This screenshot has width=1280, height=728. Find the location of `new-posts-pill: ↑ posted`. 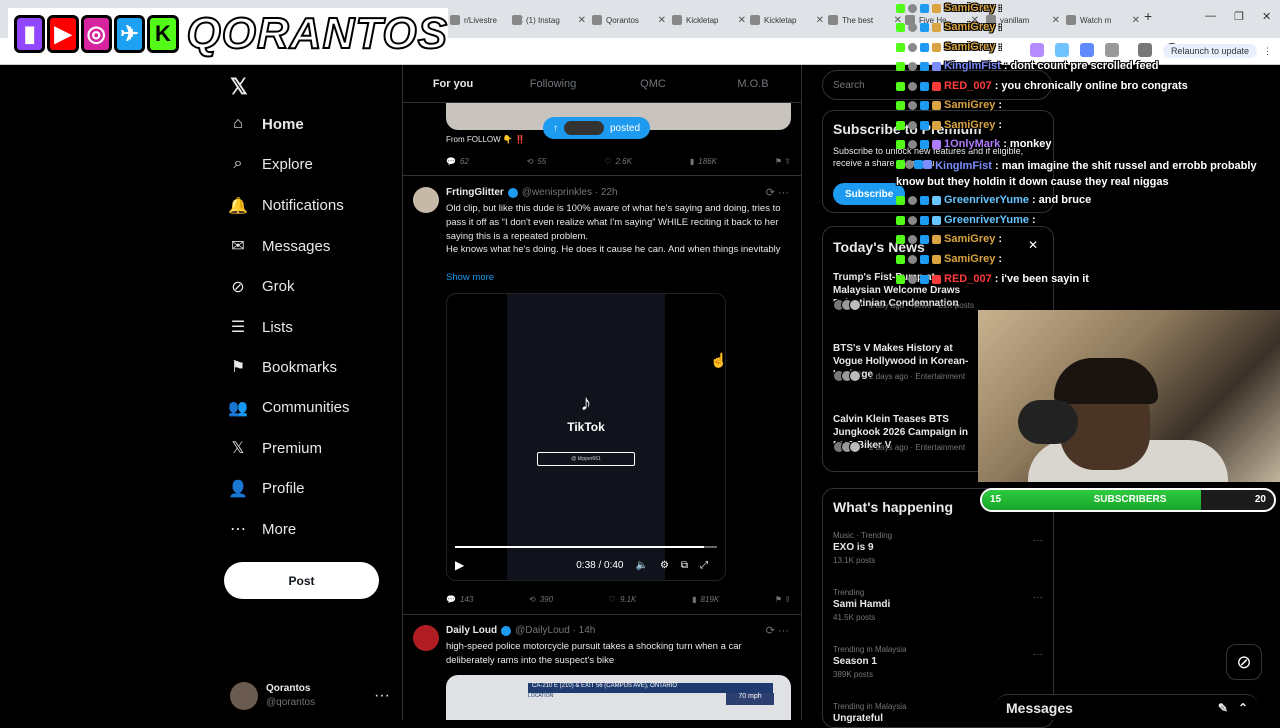

new-posts-pill: ↑ posted is located at coordinates (597, 128).